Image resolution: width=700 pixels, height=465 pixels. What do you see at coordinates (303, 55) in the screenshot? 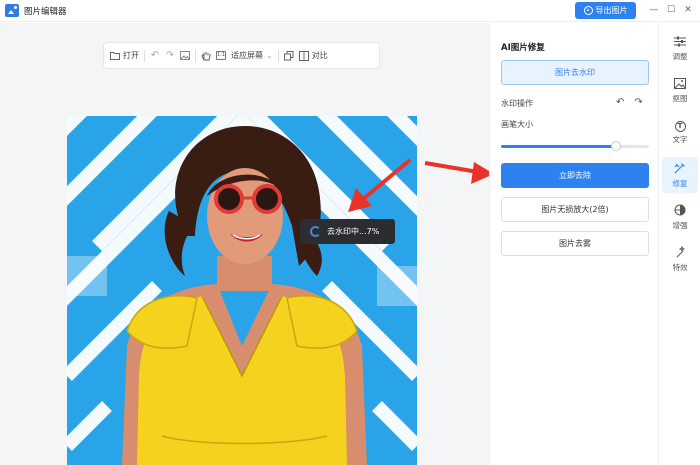
I see `split-view-icon` at bounding box center [303, 55].